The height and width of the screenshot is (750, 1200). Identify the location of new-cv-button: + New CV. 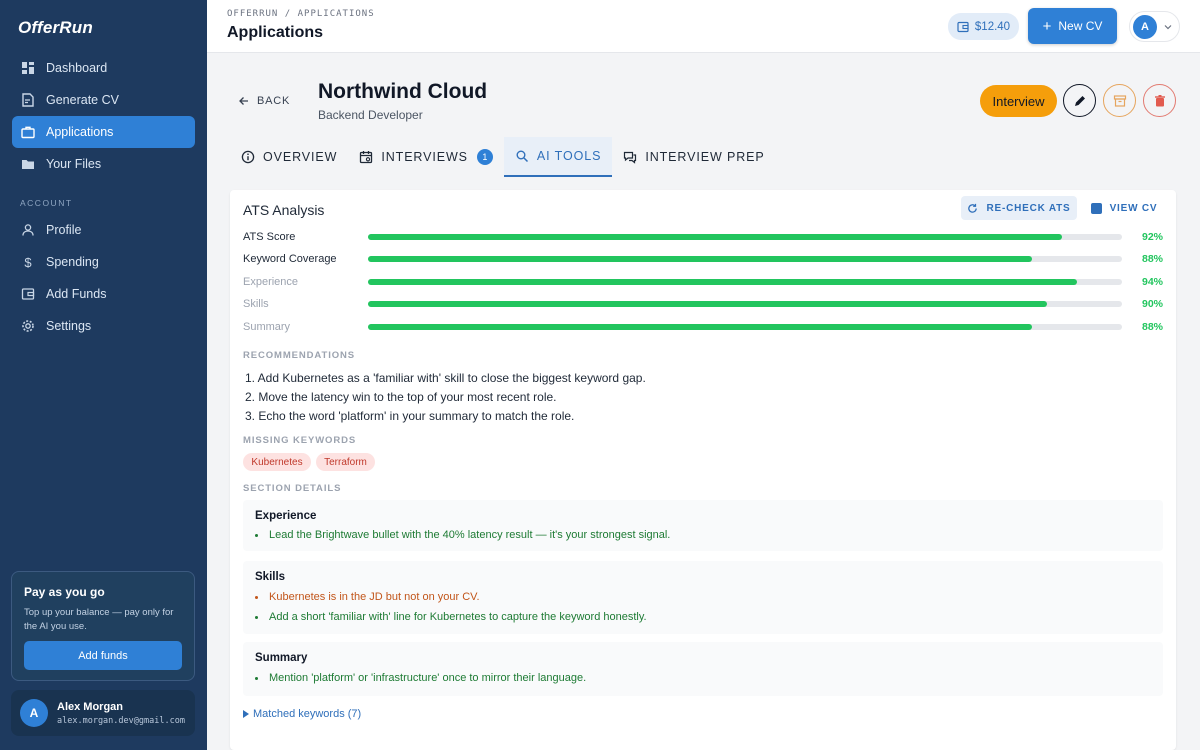
(1072, 26).